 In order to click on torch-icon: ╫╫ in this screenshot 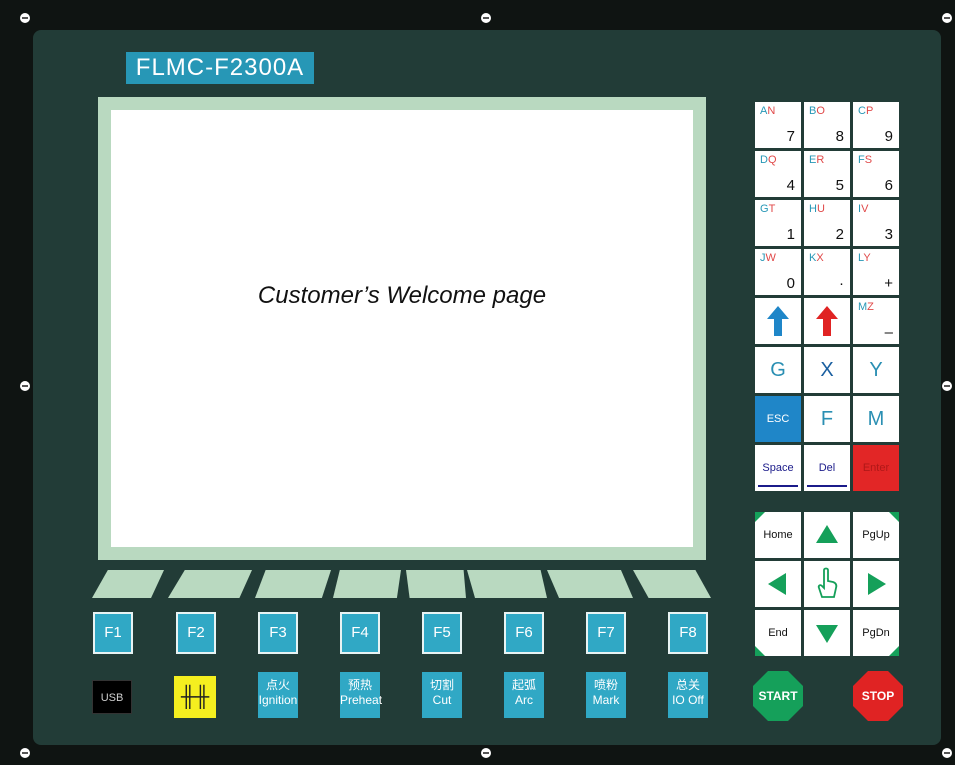, I will do `click(195, 697)`.